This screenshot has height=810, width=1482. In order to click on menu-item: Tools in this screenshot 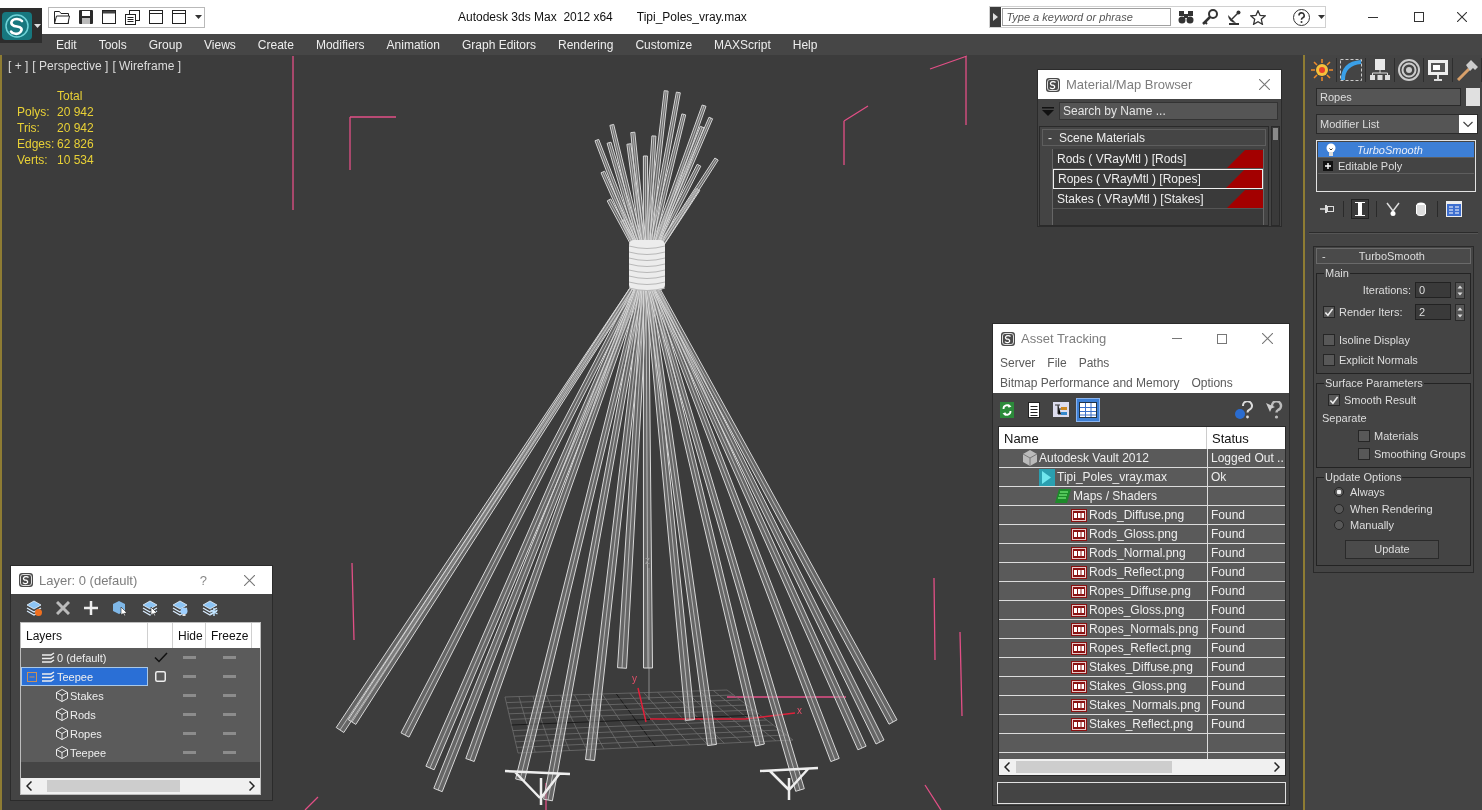, I will do `click(112, 44)`.